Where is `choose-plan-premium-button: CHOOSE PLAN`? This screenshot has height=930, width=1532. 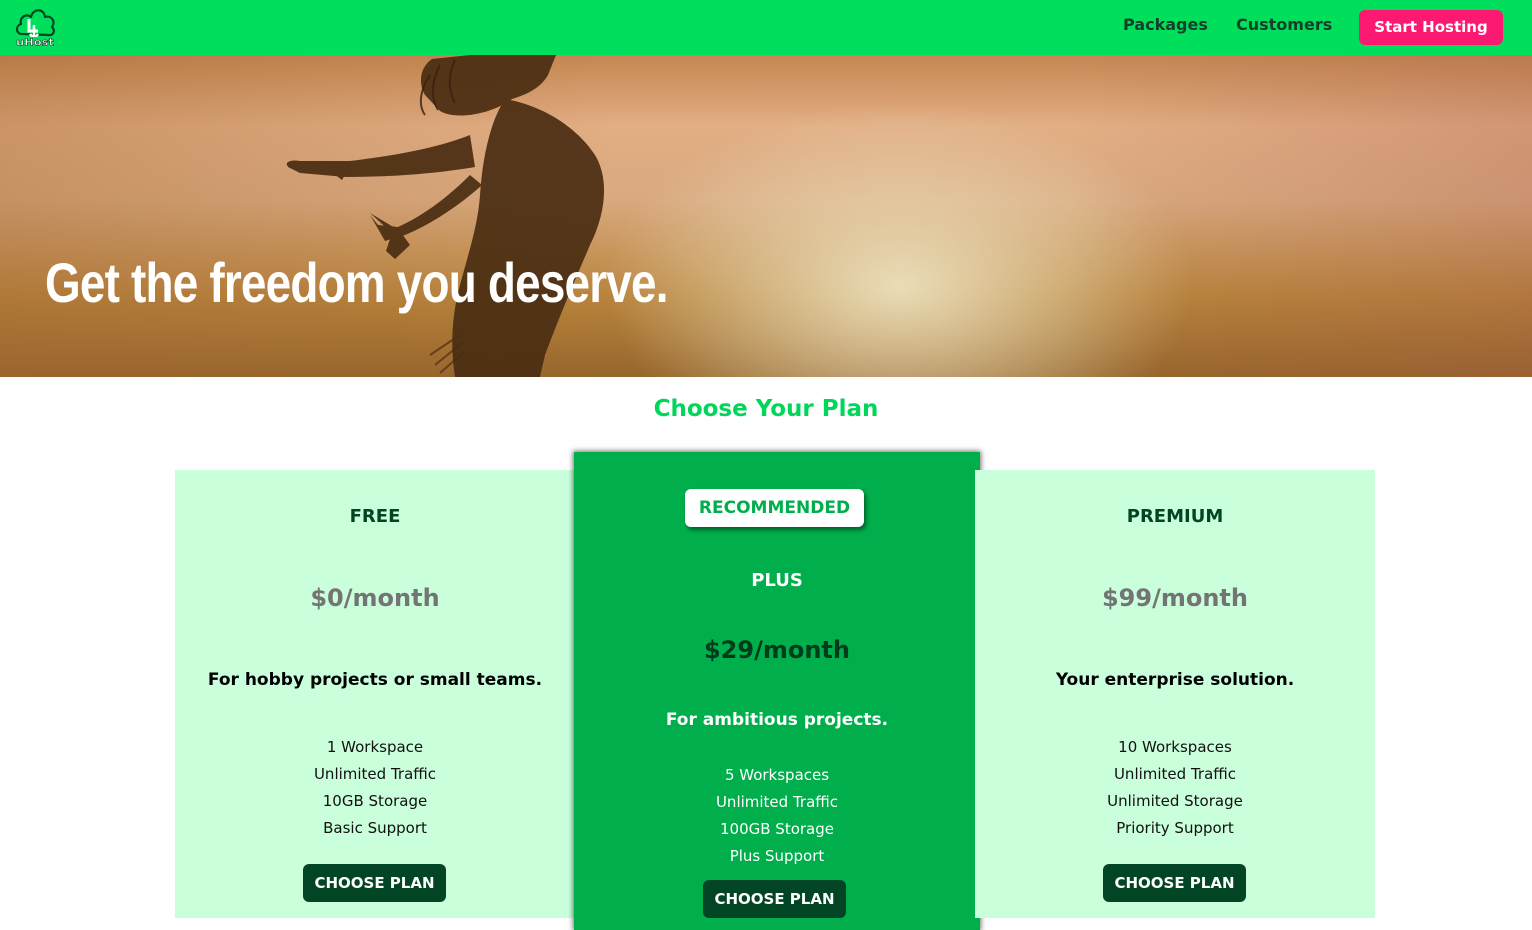
choose-plan-premium-button: CHOOSE PLAN is located at coordinates (1174, 883).